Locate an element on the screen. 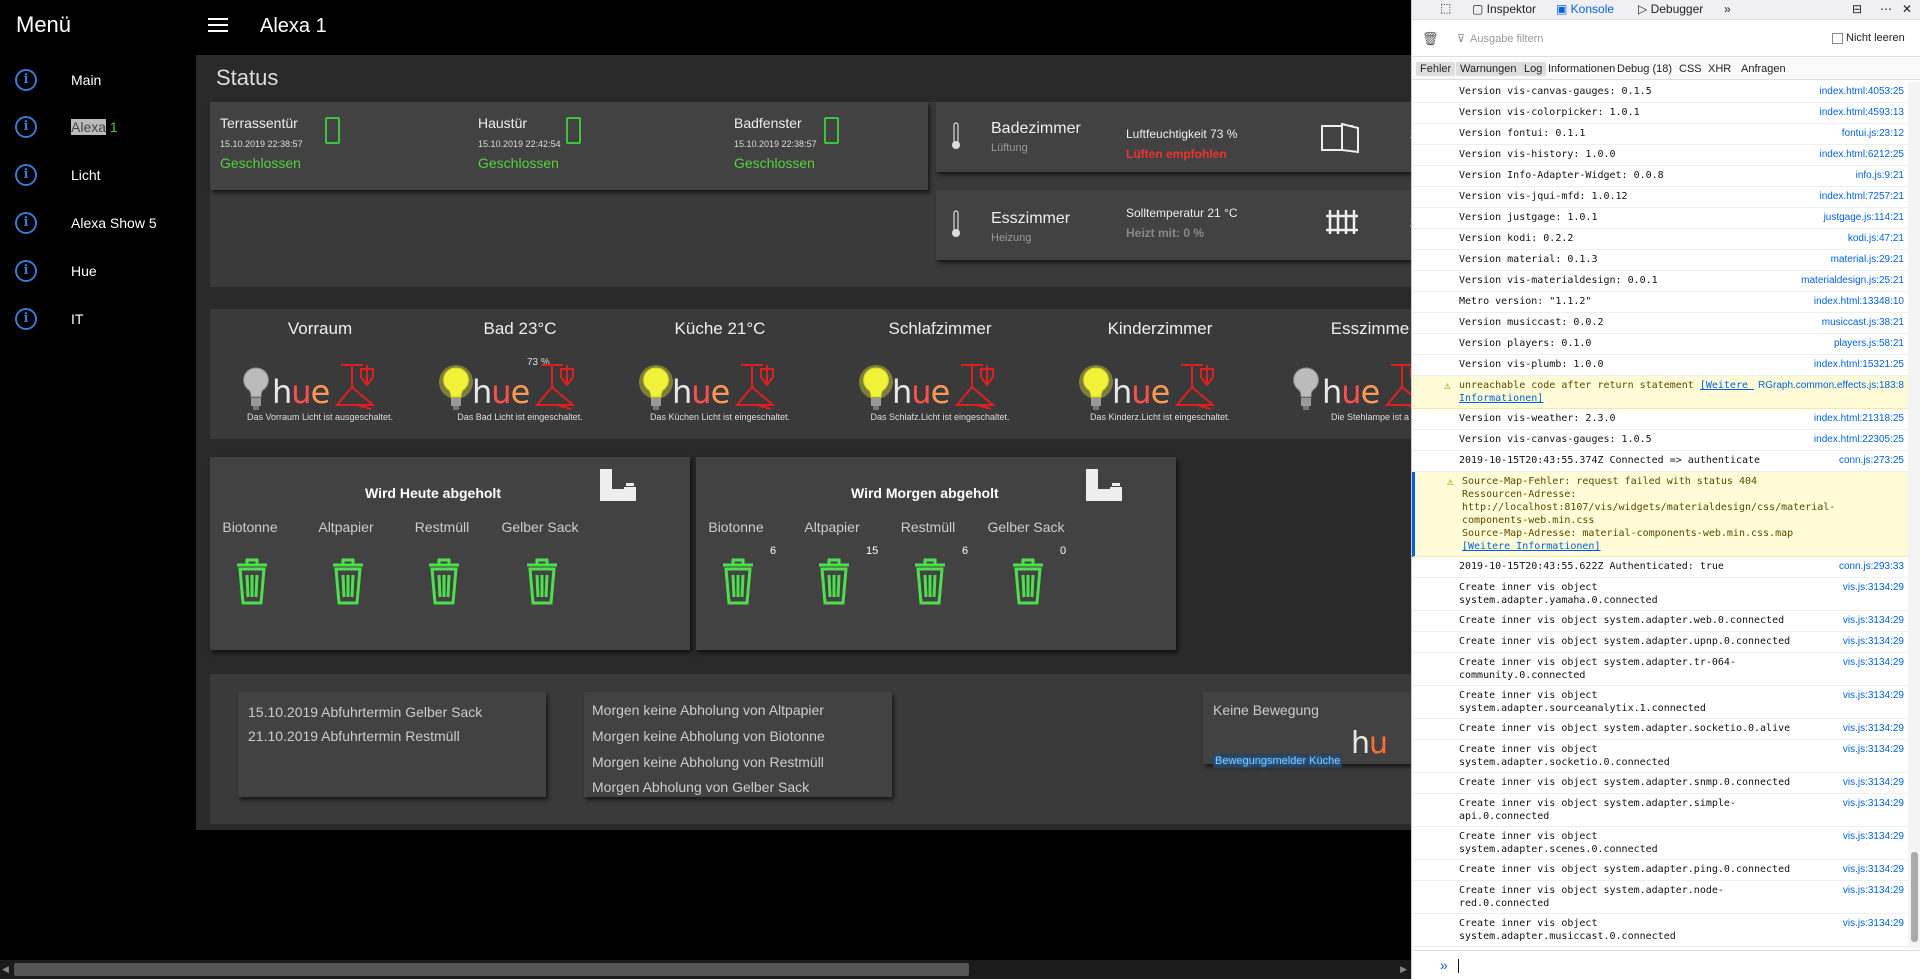 The image size is (1920, 979). more-tabs-icon: » is located at coordinates (1727, 9).